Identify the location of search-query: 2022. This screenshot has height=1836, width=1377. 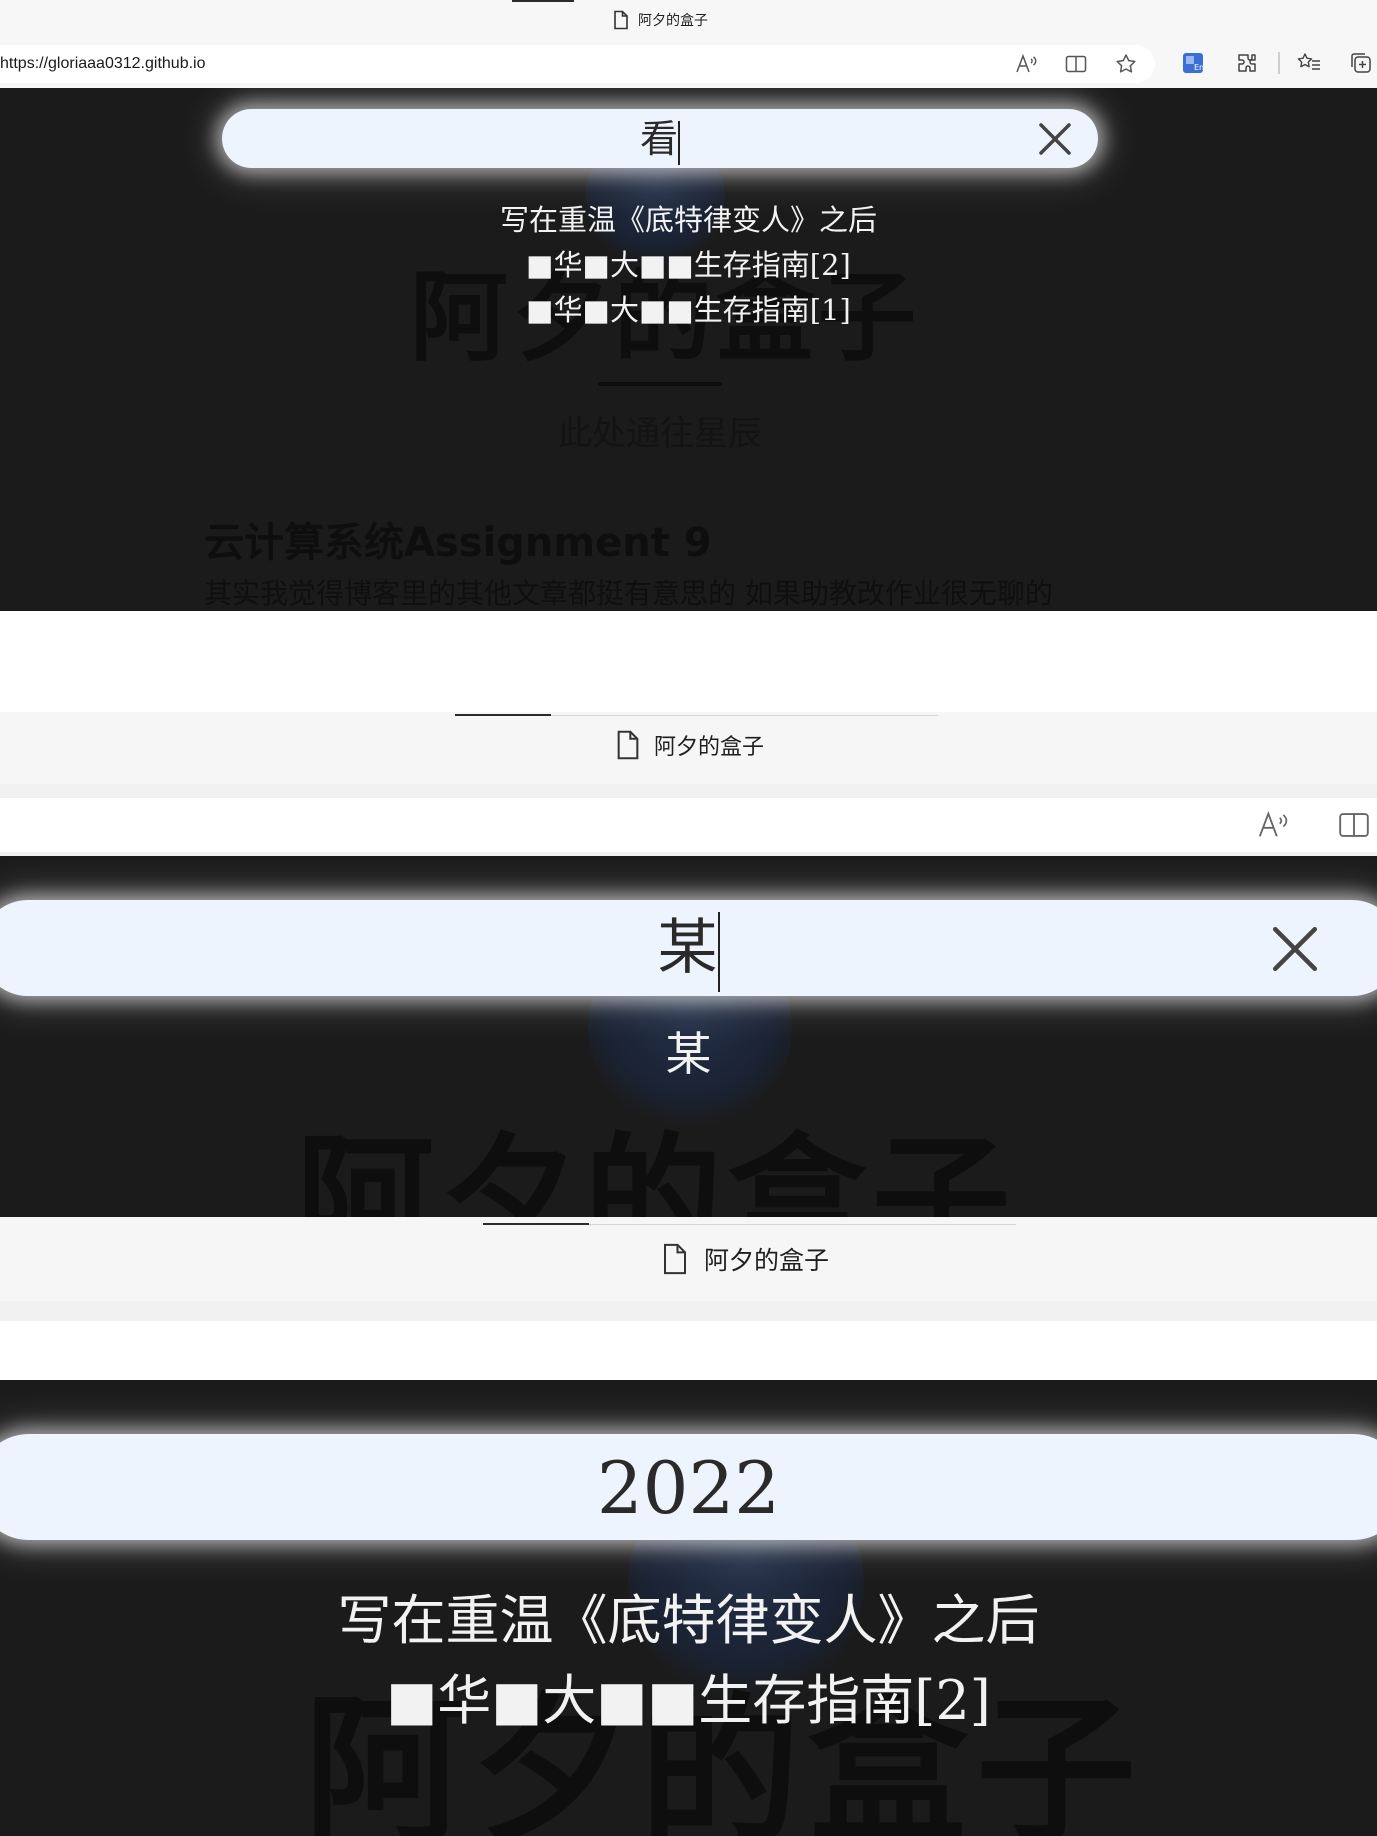
(688, 1488).